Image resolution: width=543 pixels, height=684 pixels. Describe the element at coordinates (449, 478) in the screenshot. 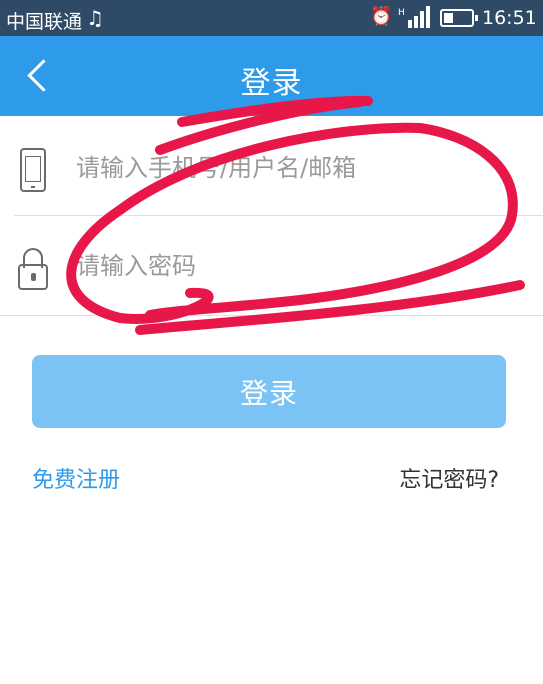

I see `forgot-password-link: 忘记密码?` at that location.